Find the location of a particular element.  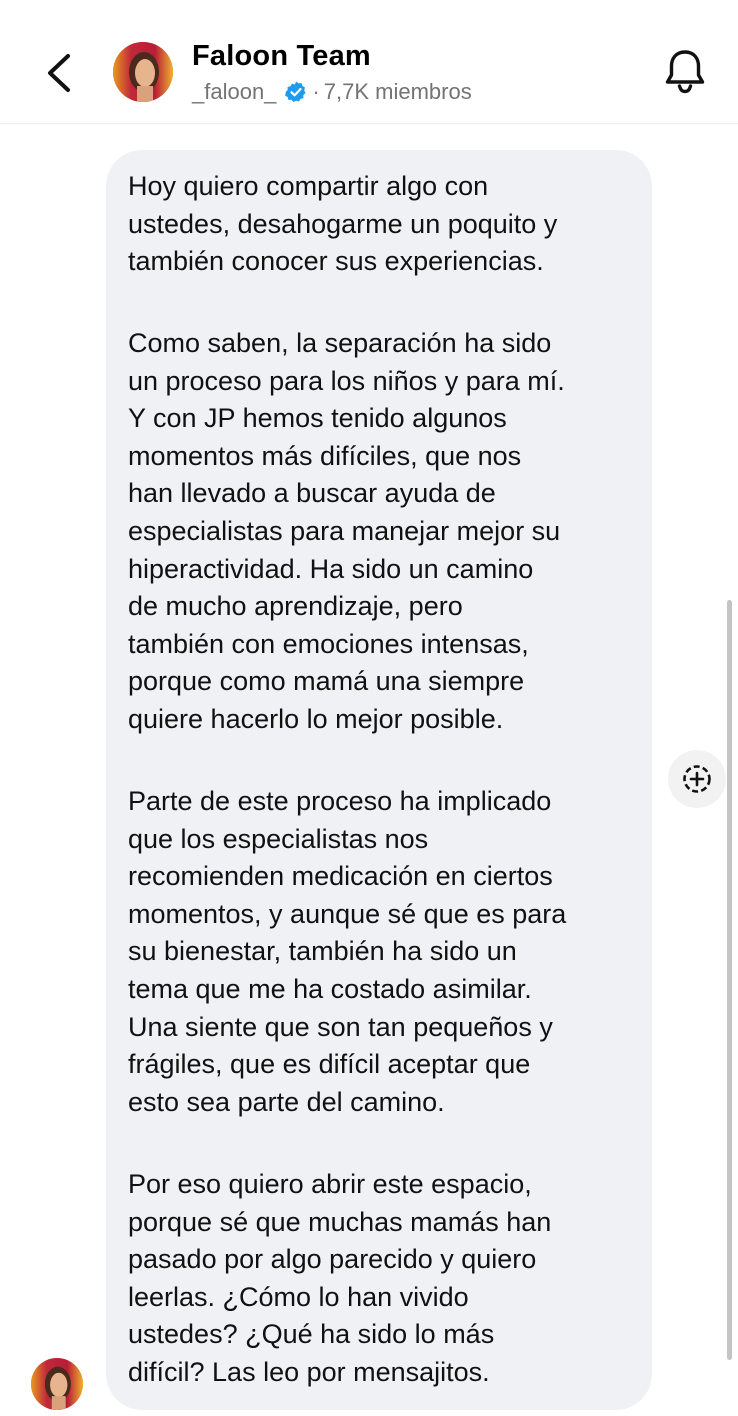

chevron-left-icon is located at coordinates (59, 73).